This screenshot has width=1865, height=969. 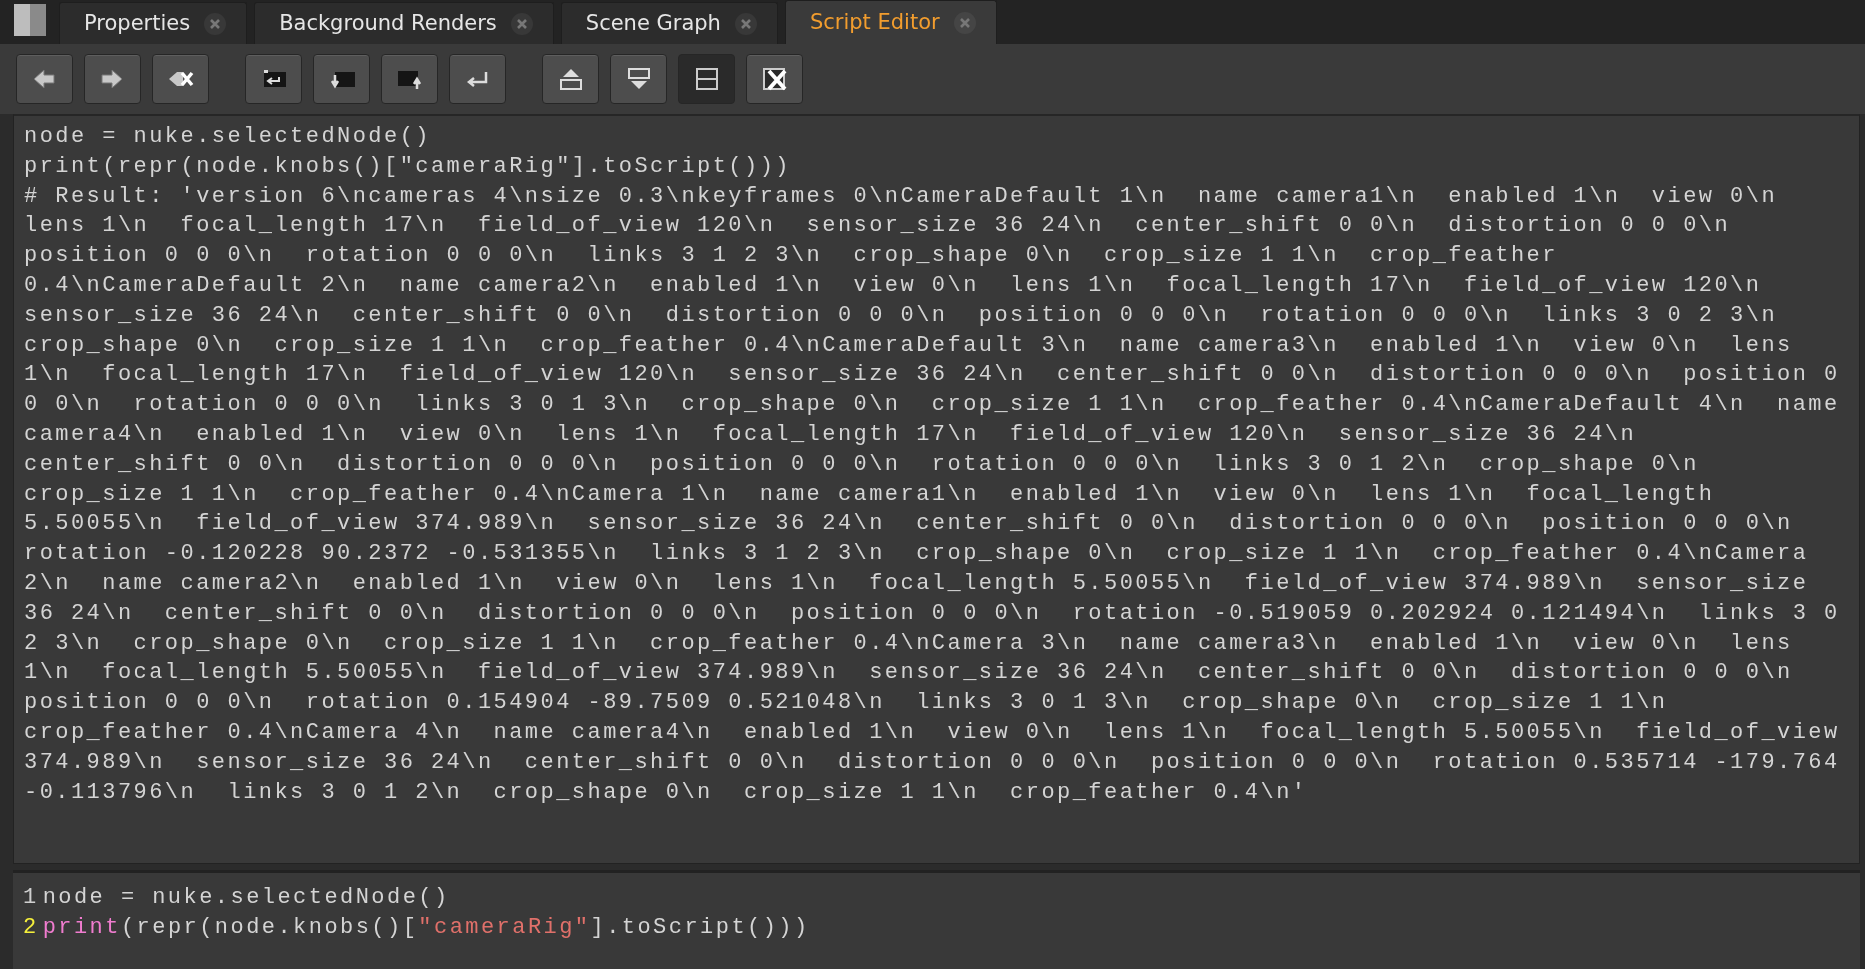 I want to click on tray-down-arrow-button, so click(x=638, y=79).